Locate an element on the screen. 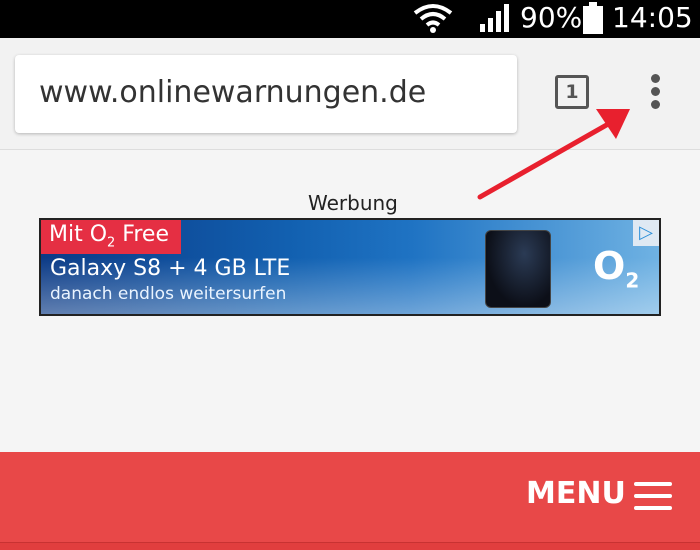 The image size is (700, 550). ad-title: Galaxy S8 + 4 GB LTE is located at coordinates (170, 268).